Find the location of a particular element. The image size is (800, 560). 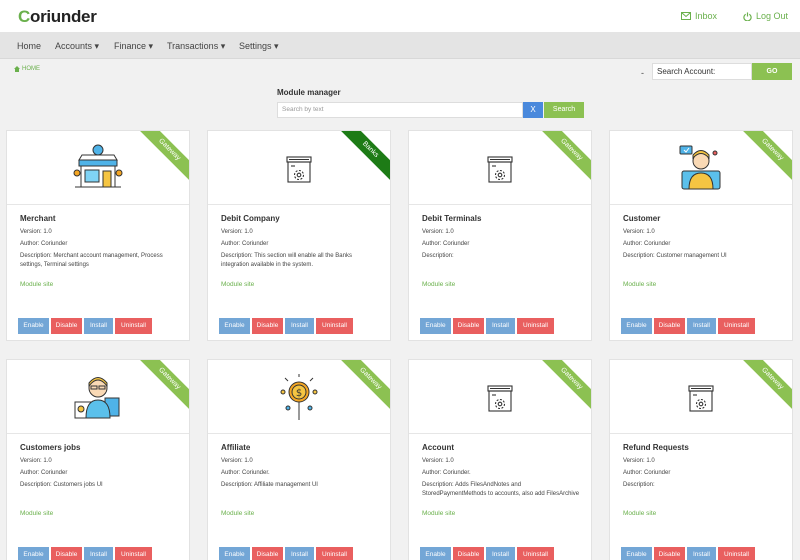

module-category-ribbon: Banks is located at coordinates (364, 156).